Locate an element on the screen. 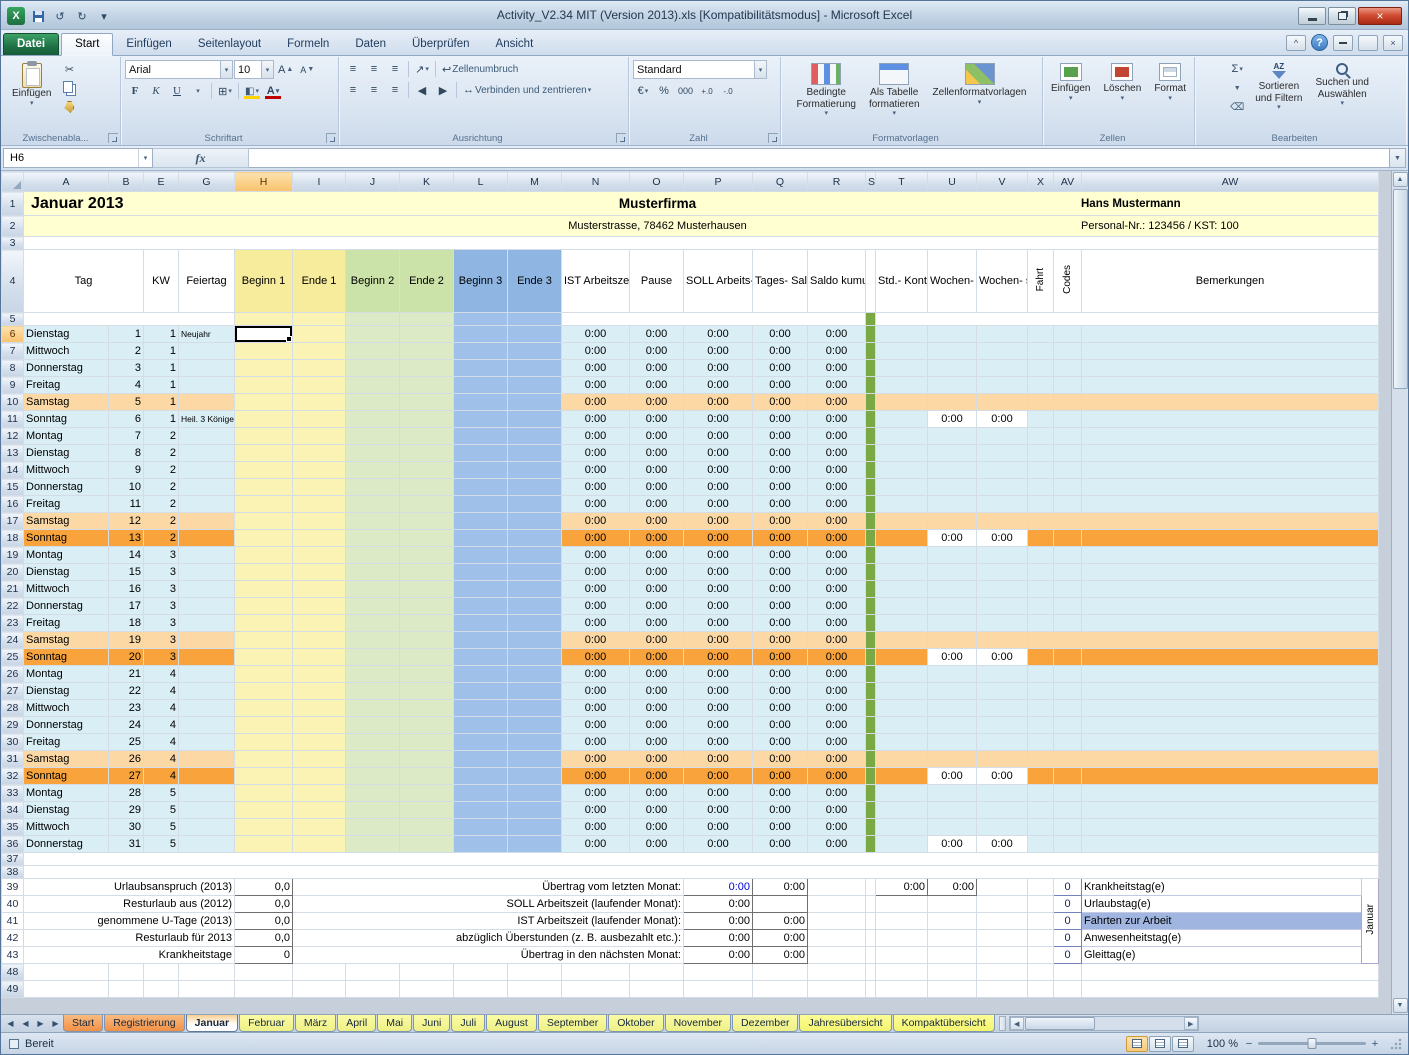 This screenshot has height=1055, width=1409. day-name: Samstag is located at coordinates (66, 402).